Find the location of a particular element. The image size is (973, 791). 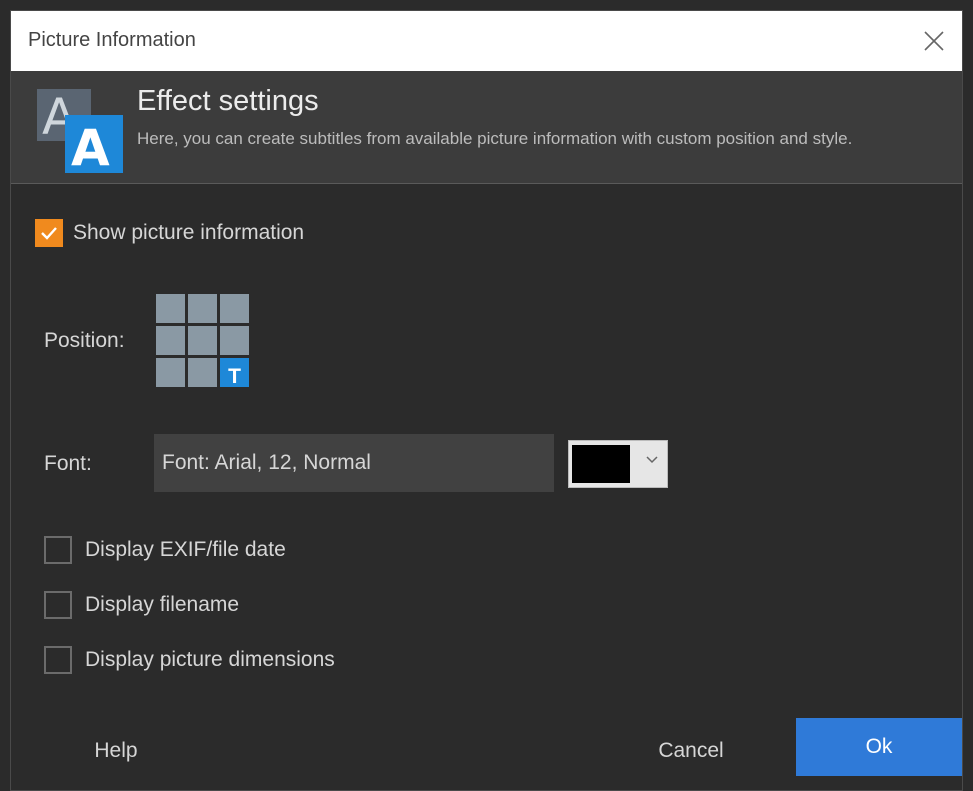

position-cell-middle-center is located at coordinates (202, 340).